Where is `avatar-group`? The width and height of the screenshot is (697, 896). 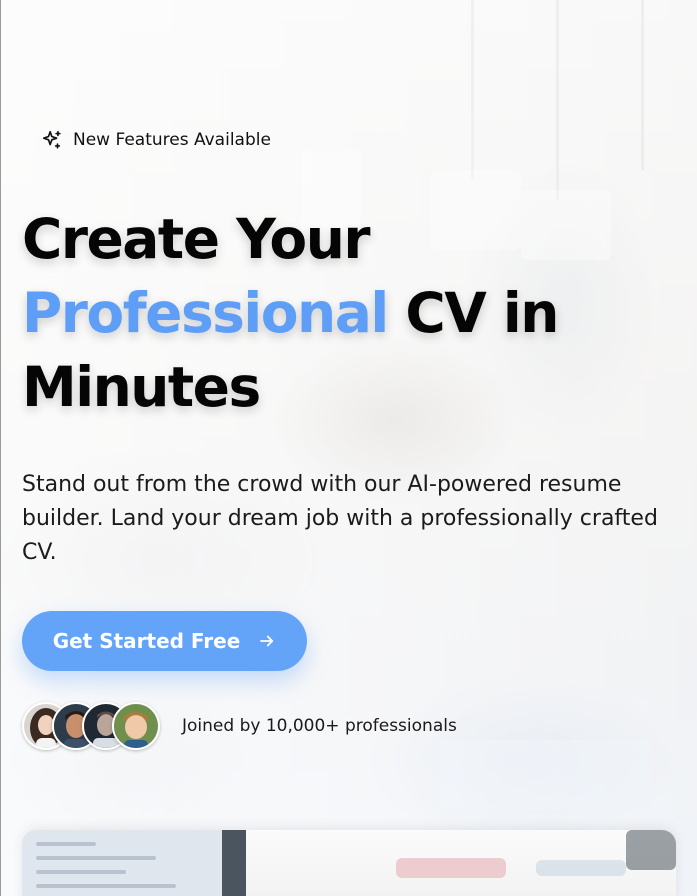 avatar-group is located at coordinates (92, 726).